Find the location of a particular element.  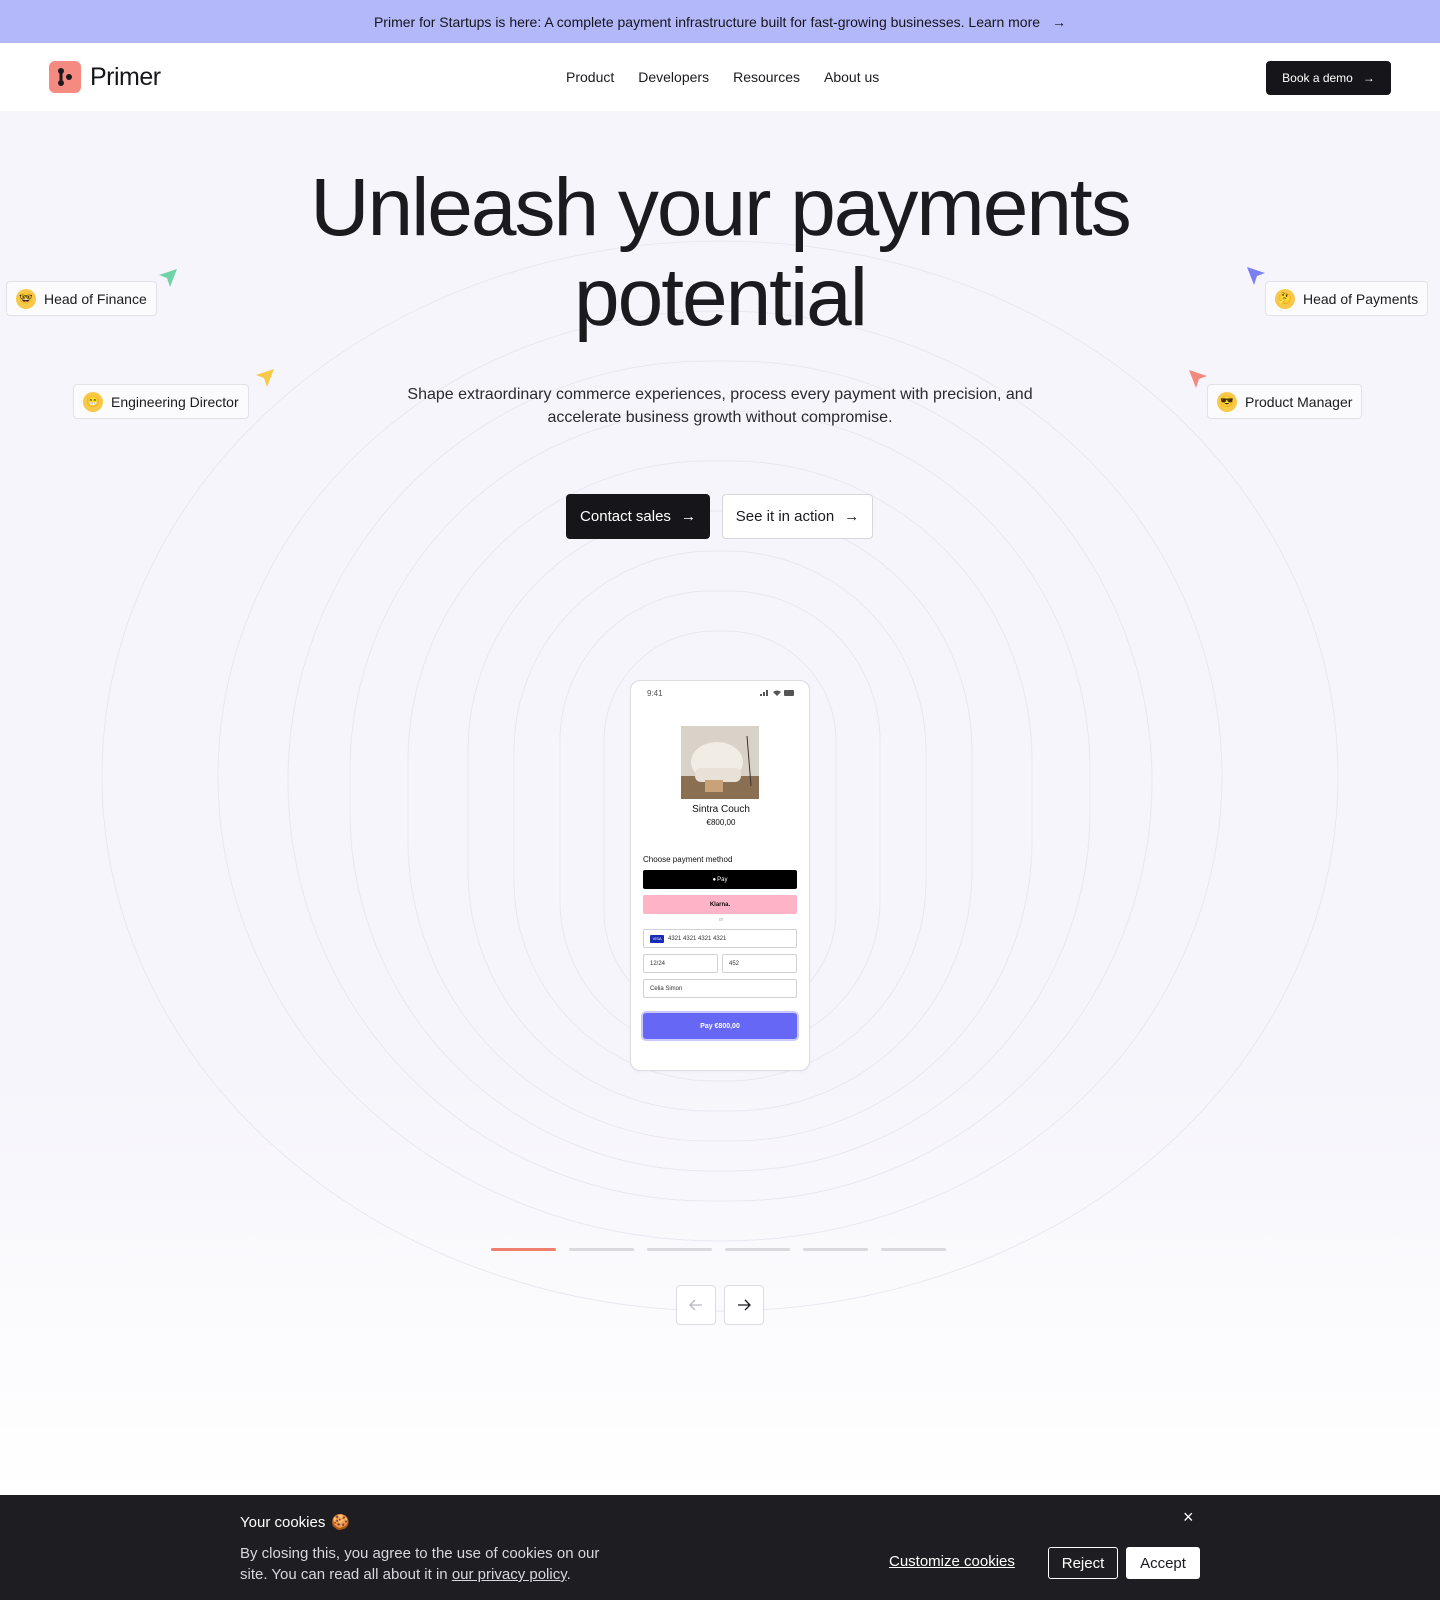

persona-label: Head of Payments is located at coordinates (1361, 298).